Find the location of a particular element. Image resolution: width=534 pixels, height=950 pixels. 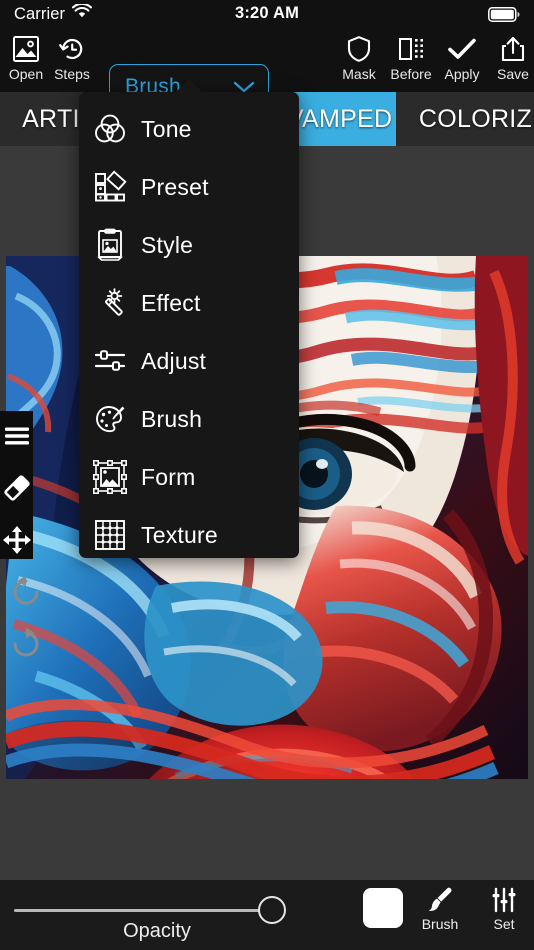

apply-button: Apply is located at coordinates (462, 61).